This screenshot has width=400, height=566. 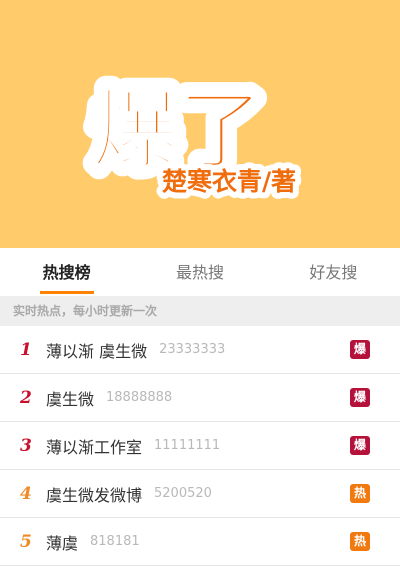 I want to click on rank-number: 1, so click(x=26, y=349).